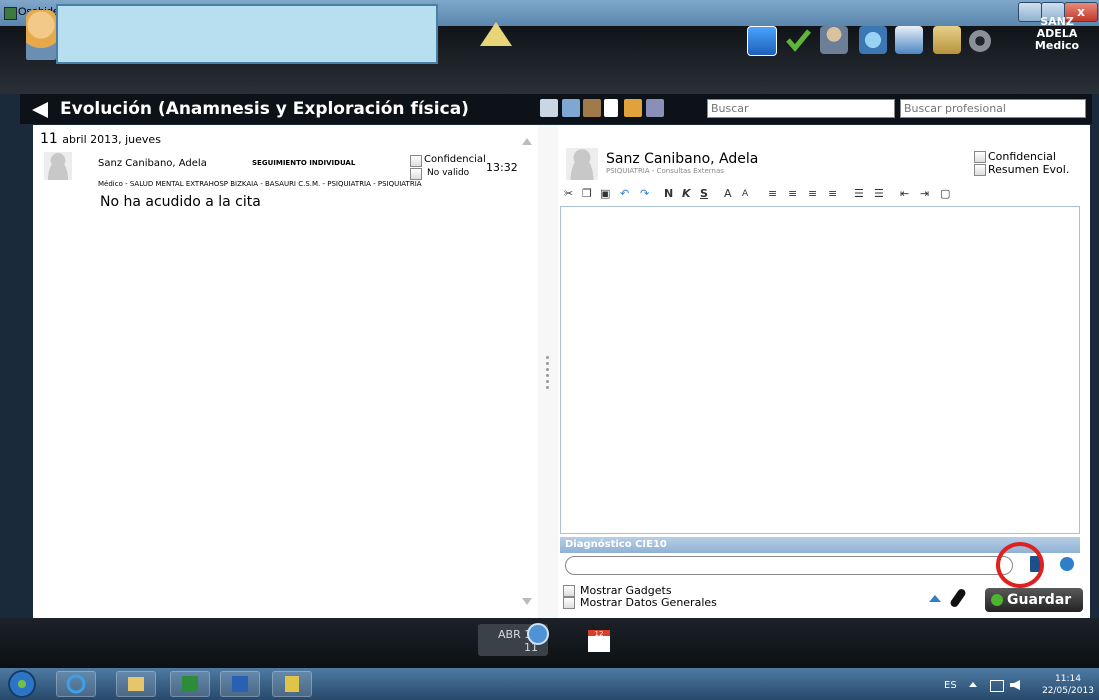  Describe the element at coordinates (549, 108) in the screenshot. I see `report-icon` at that location.